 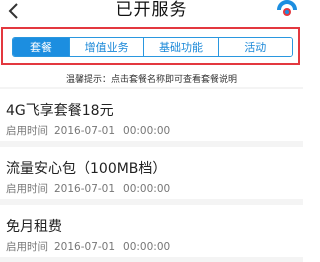 What do you see at coordinates (151, 10) in the screenshot?
I see `page-title: 已开服务` at bounding box center [151, 10].